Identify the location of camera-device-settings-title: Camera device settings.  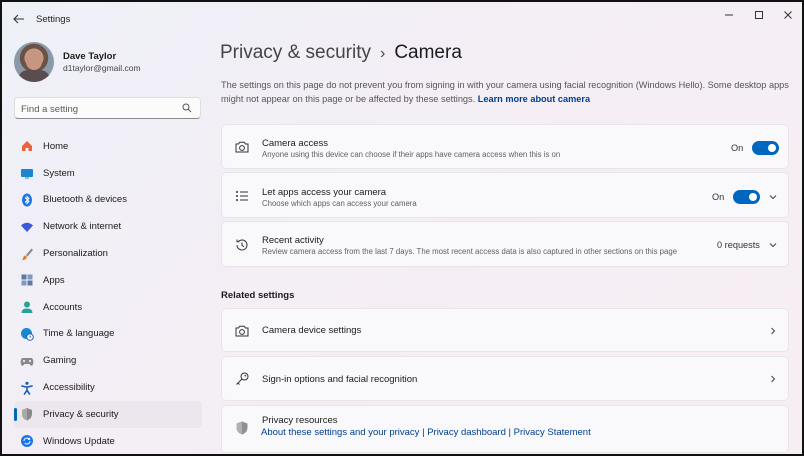
(312, 330).